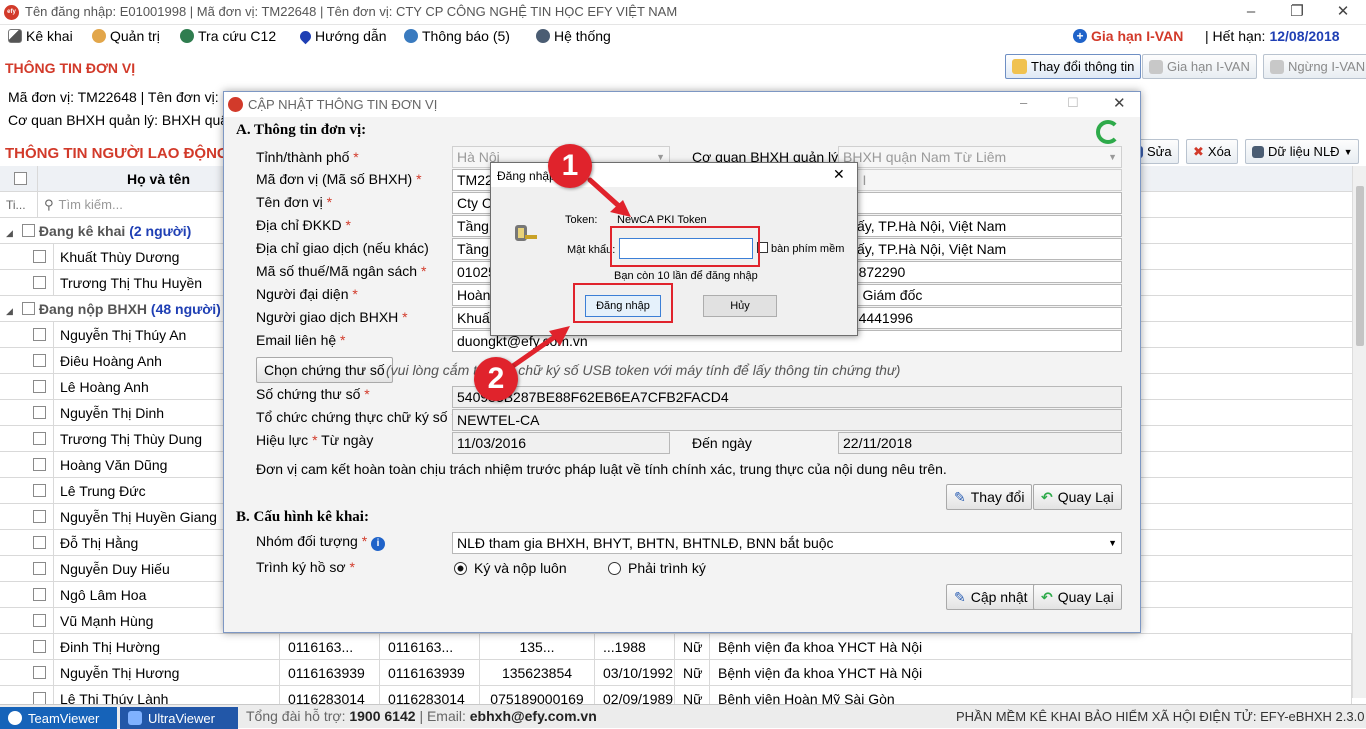 The height and width of the screenshot is (729, 1366). Describe the element at coordinates (538, 348) in the screenshot. I see `arrow-step2` at that location.